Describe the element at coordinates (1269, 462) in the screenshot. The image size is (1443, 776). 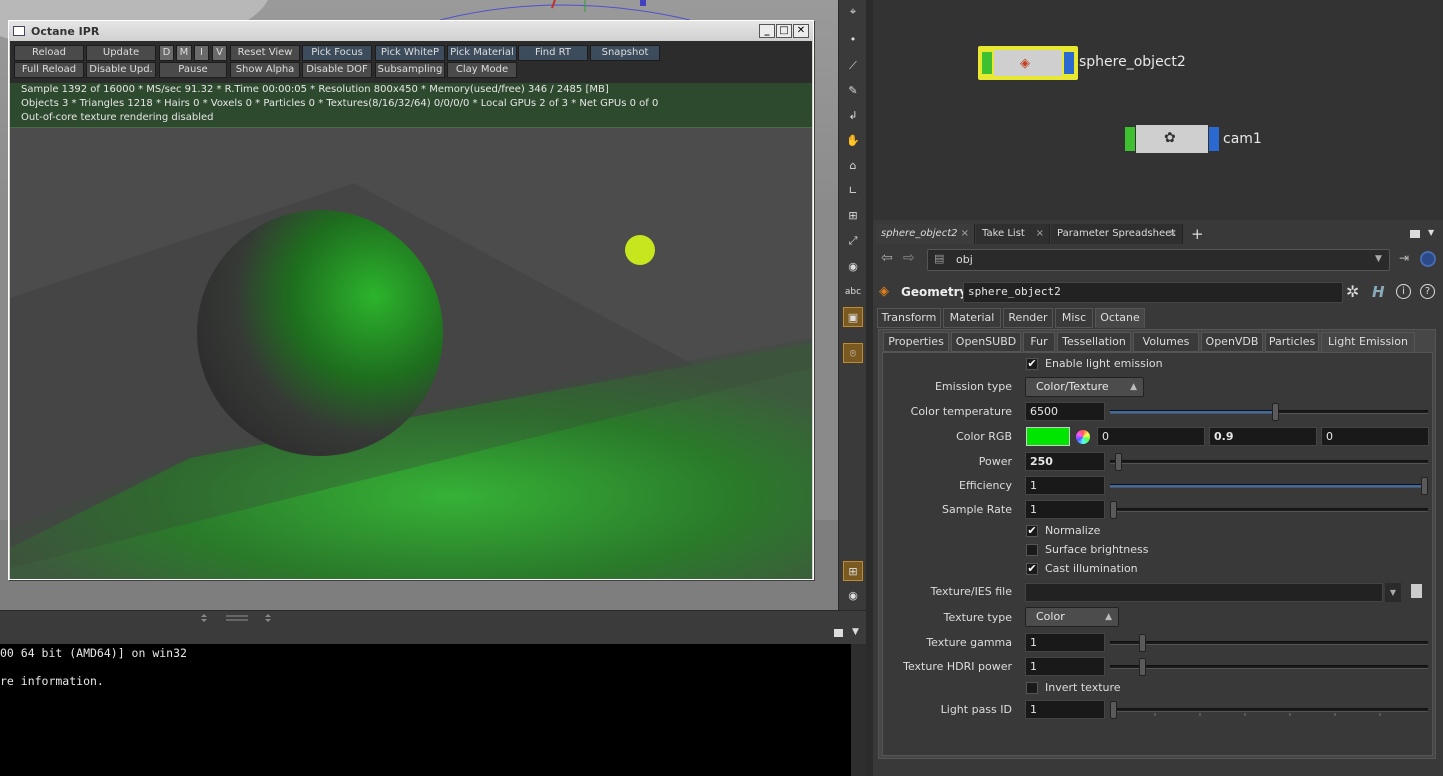
I see `power-slider` at that location.